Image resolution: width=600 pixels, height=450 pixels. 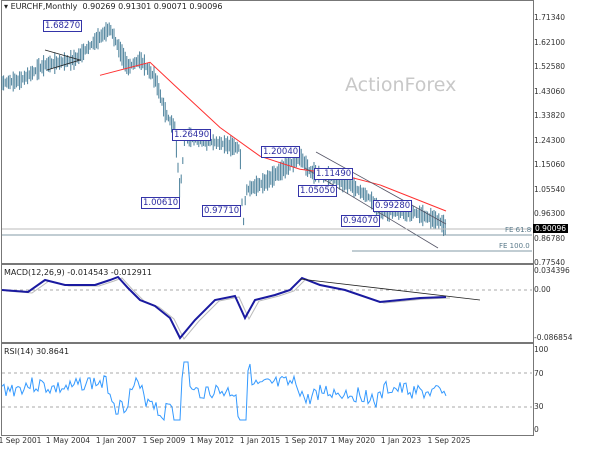 What do you see at coordinates (78, 272) in the screenshot?
I see `macd-title: MACD(12,26,9) -0.014543 -0.012911` at bounding box center [78, 272].